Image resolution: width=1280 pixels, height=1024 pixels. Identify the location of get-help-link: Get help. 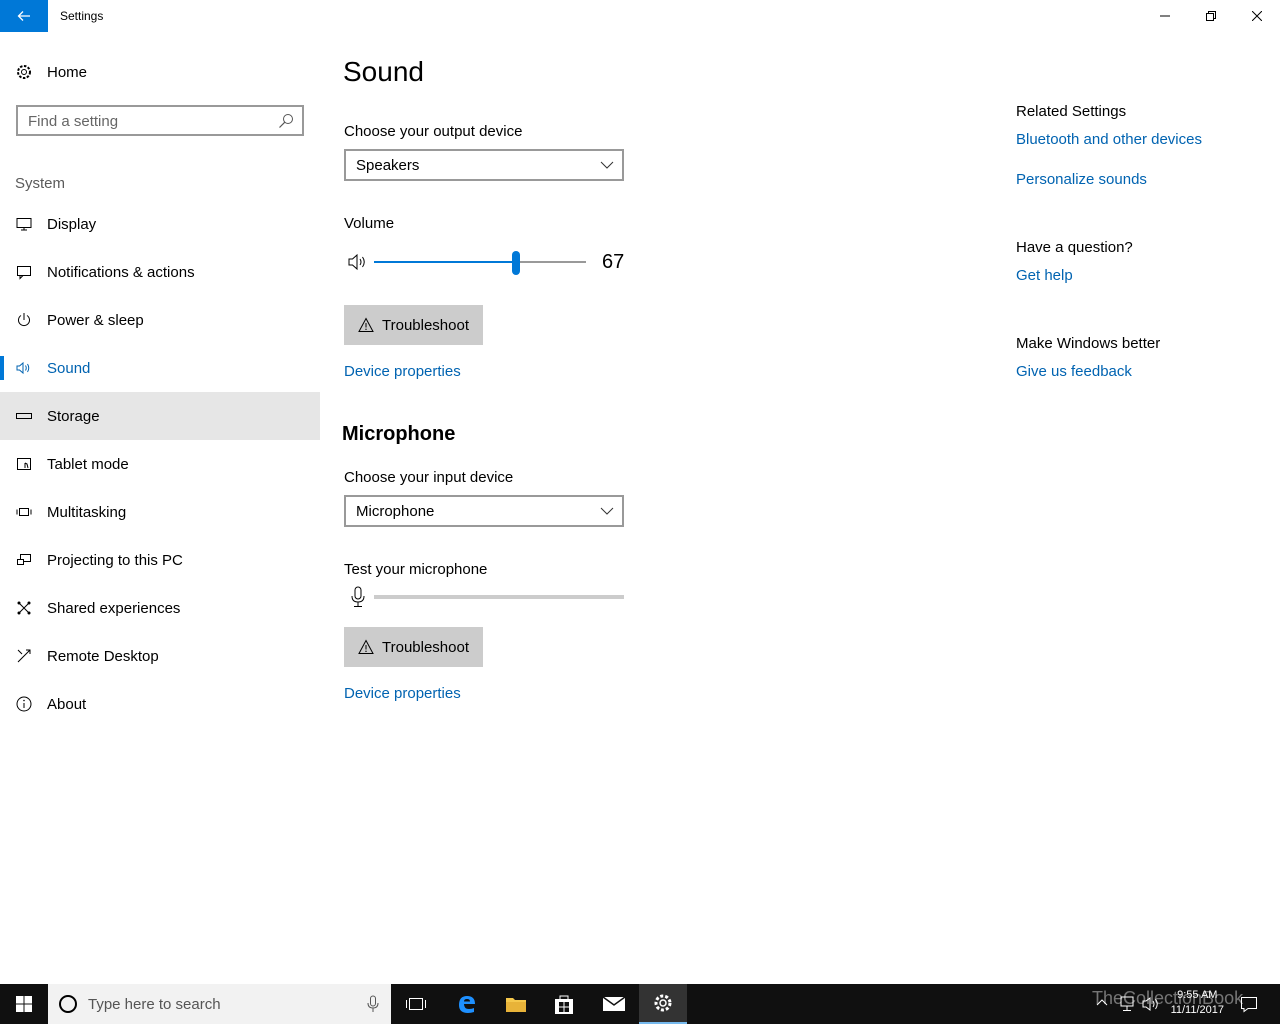
(1044, 275).